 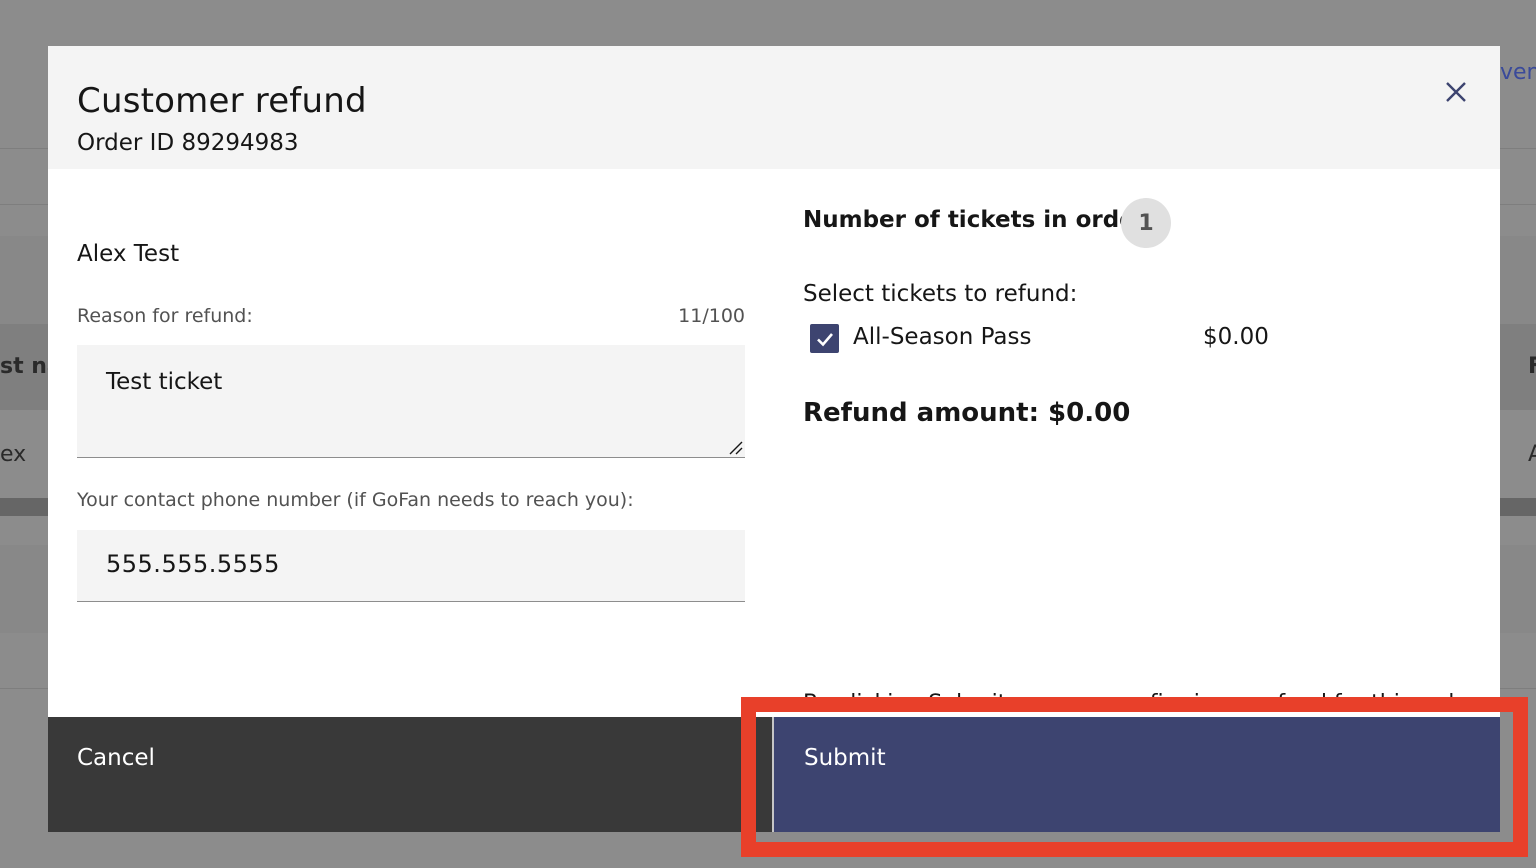 What do you see at coordinates (774, 107) in the screenshot?
I see `modal-header: Customer refund Order ID 89294983` at bounding box center [774, 107].